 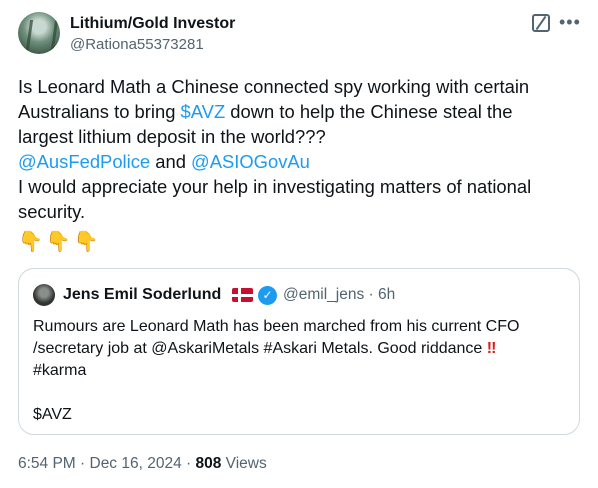 I want to click on quote-line: $AVZ, so click(x=52, y=414).